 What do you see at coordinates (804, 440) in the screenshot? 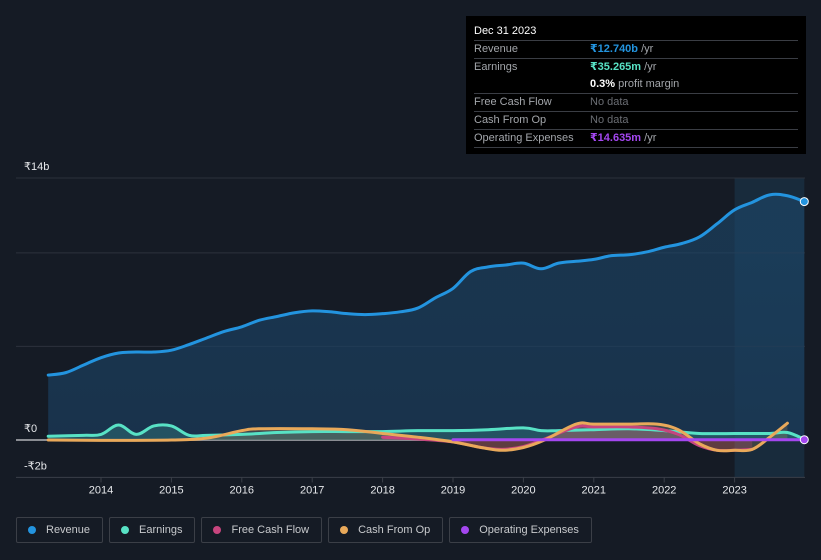
I see `operating-expenses-end-marker` at bounding box center [804, 440].